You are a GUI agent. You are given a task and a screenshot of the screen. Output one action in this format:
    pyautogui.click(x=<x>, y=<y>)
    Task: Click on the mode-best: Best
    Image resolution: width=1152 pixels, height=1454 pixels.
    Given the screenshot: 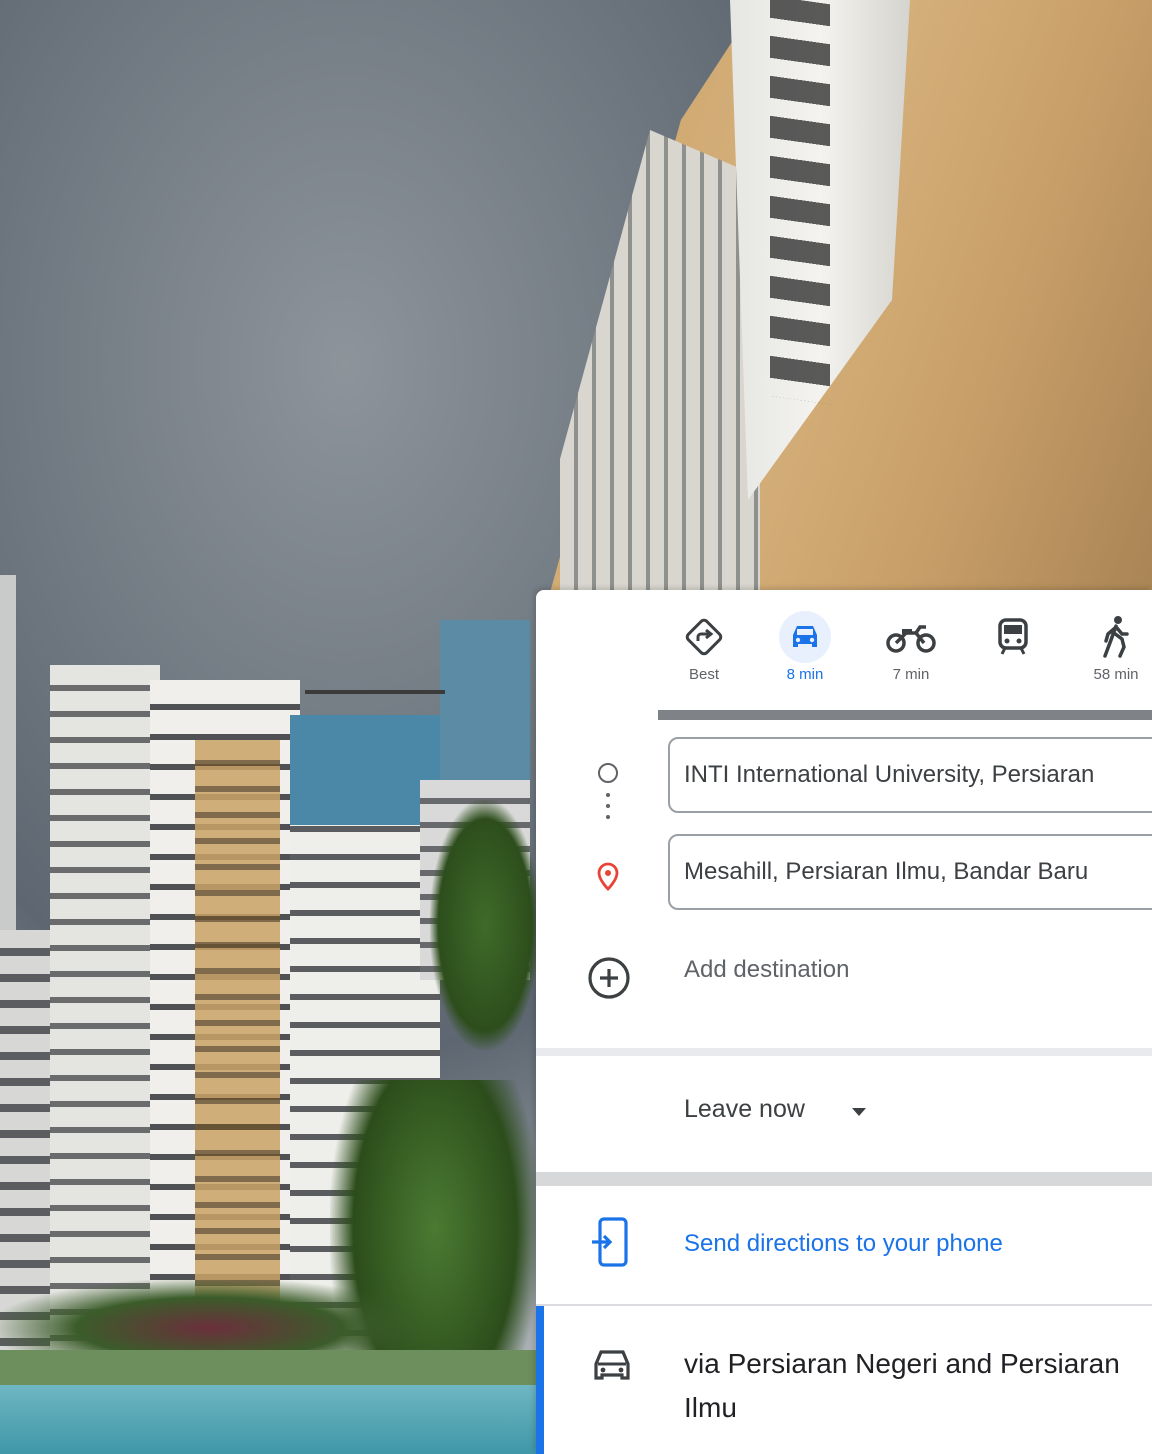 What is the action you would take?
    pyautogui.click(x=704, y=646)
    